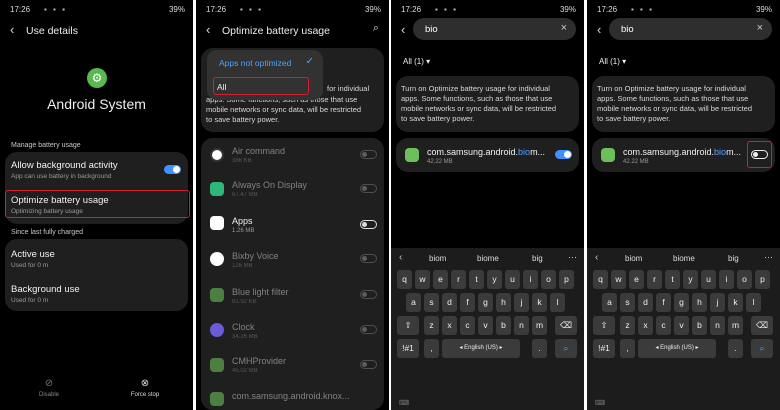  I want to click on period-key: ., so click(539, 348).